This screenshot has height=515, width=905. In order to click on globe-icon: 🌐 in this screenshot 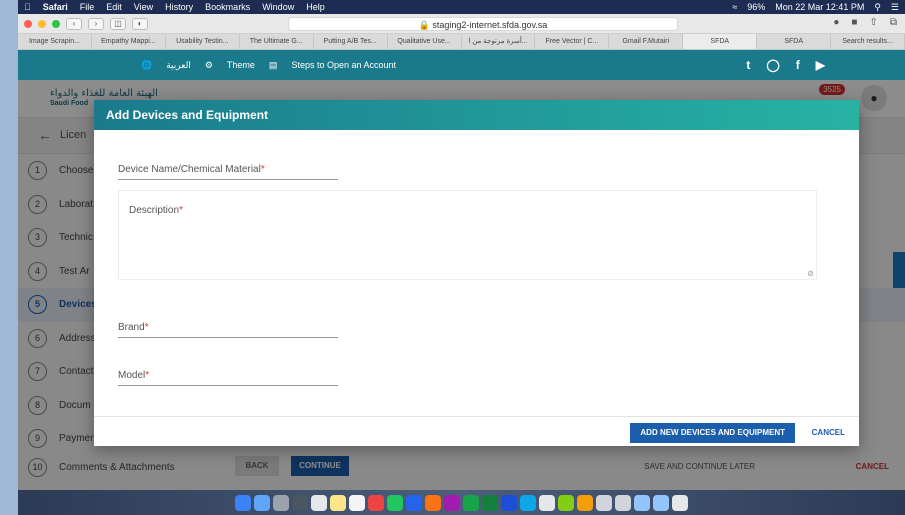, I will do `click(146, 65)`.